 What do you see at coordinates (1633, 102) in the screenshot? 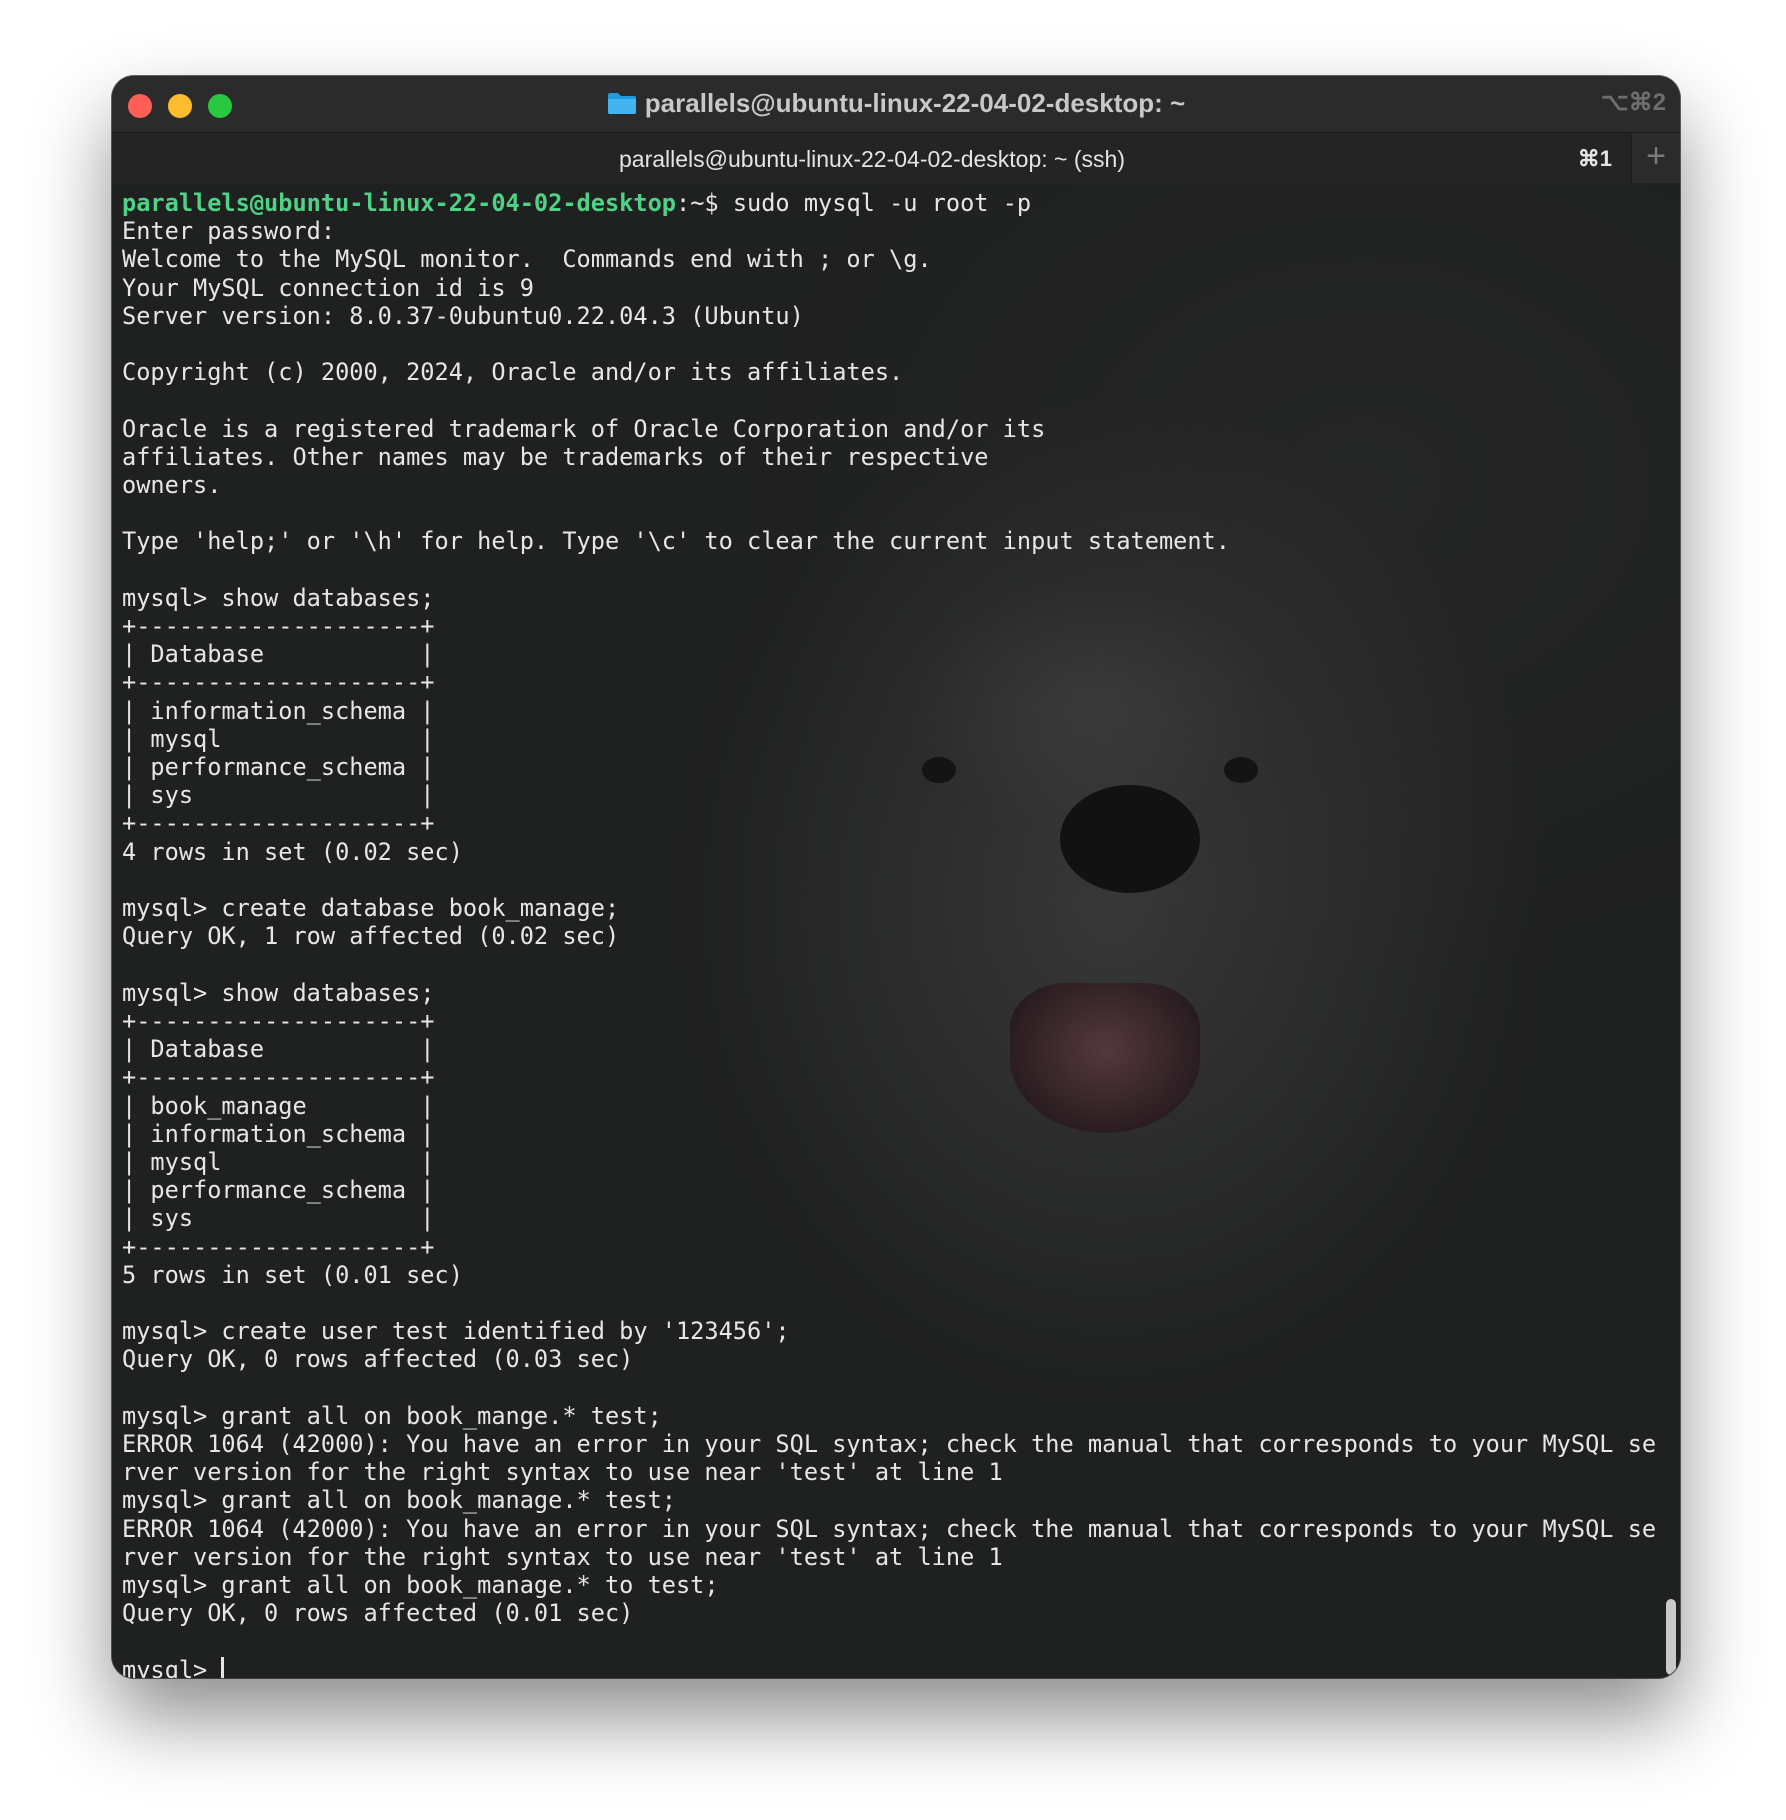
I see `window-shortcut: ⌥⌘2` at bounding box center [1633, 102].